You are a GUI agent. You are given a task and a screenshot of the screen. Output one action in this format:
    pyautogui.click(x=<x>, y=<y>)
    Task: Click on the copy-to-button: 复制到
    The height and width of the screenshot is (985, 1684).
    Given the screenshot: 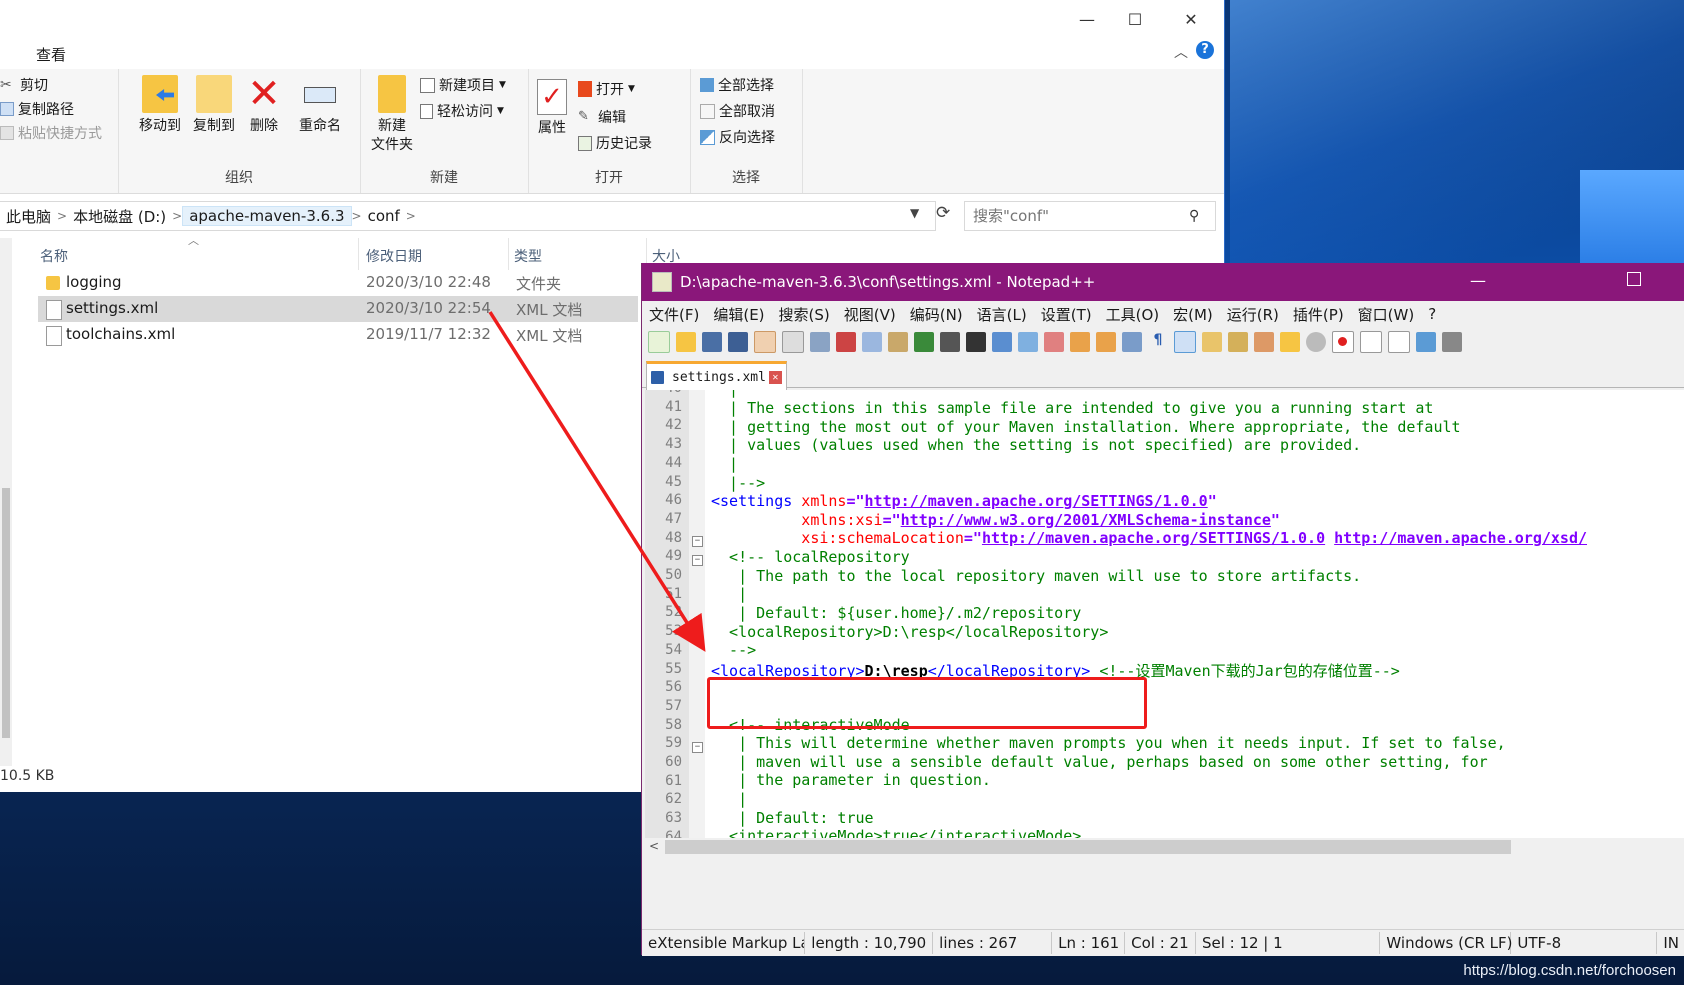 What is the action you would take?
    pyautogui.click(x=214, y=105)
    